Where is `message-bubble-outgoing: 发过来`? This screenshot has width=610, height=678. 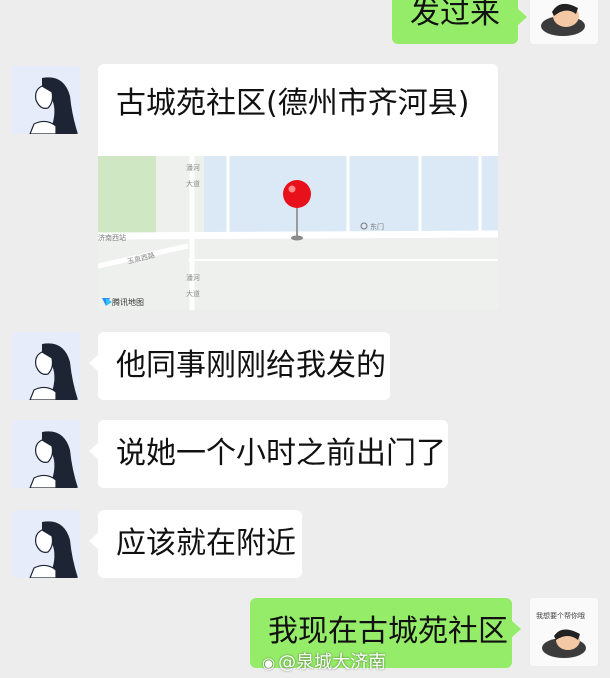 message-bubble-outgoing: 发过来 is located at coordinates (459, 22).